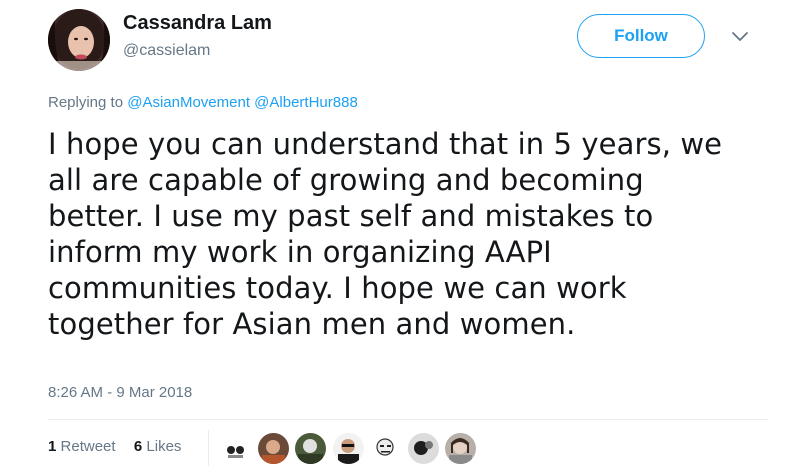 The width and height of the screenshot is (800, 475). I want to click on chevron-down-icon, so click(740, 36).